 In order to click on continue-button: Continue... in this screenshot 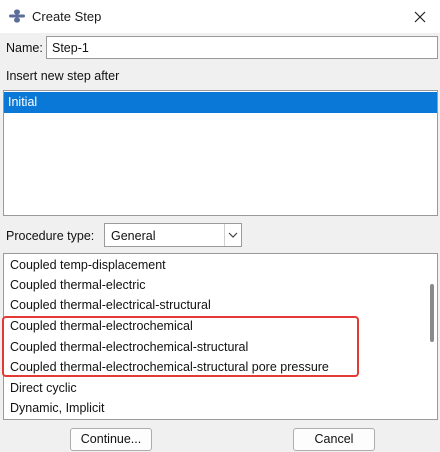, I will do `click(111, 439)`.